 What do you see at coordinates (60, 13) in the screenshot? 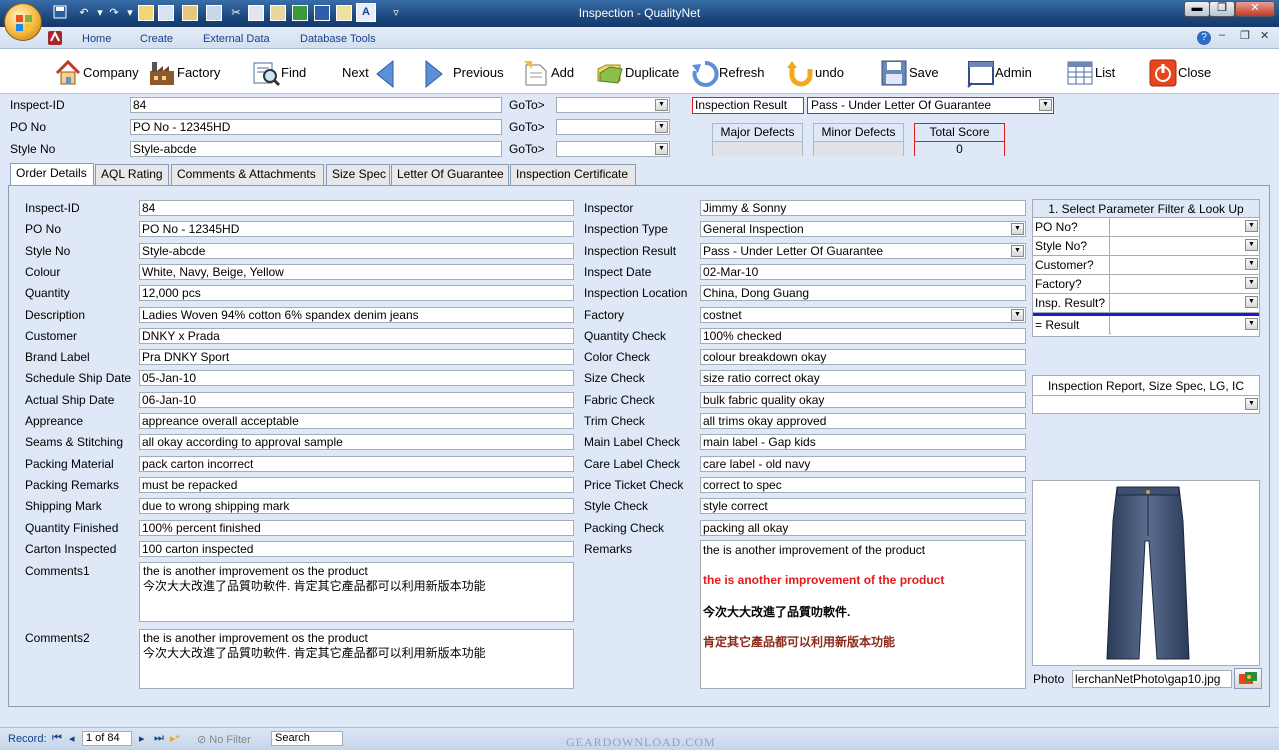
I see `save-quick-icon` at bounding box center [60, 13].